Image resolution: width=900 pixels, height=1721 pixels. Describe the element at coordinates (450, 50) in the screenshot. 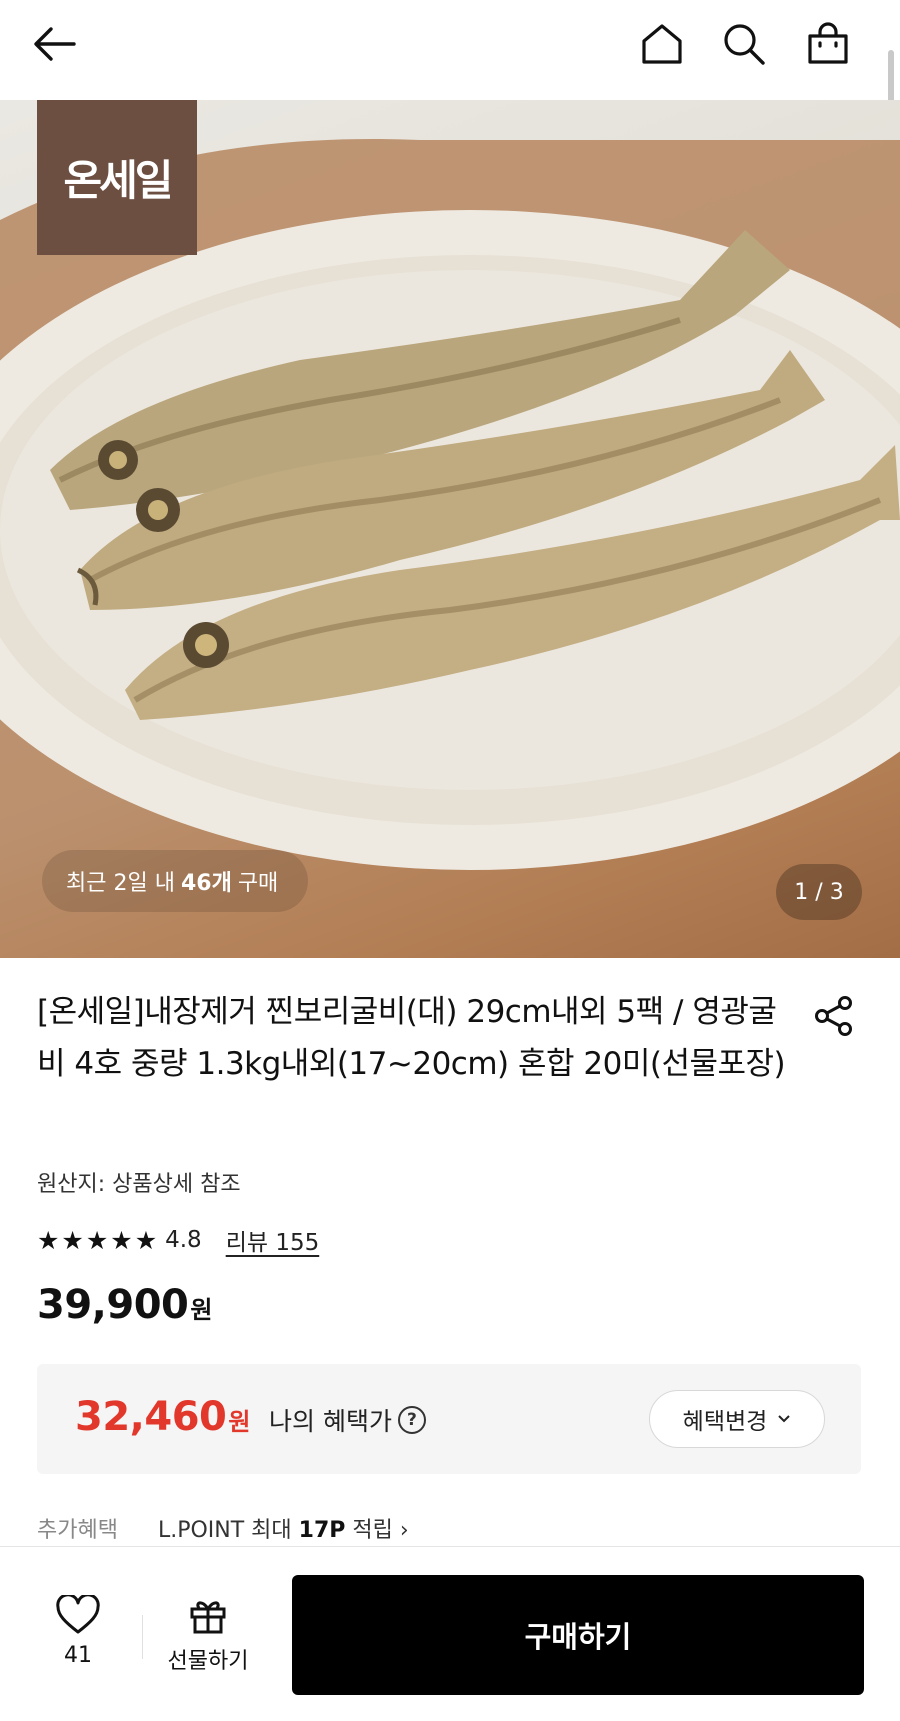

I see `top-nav-bar` at that location.